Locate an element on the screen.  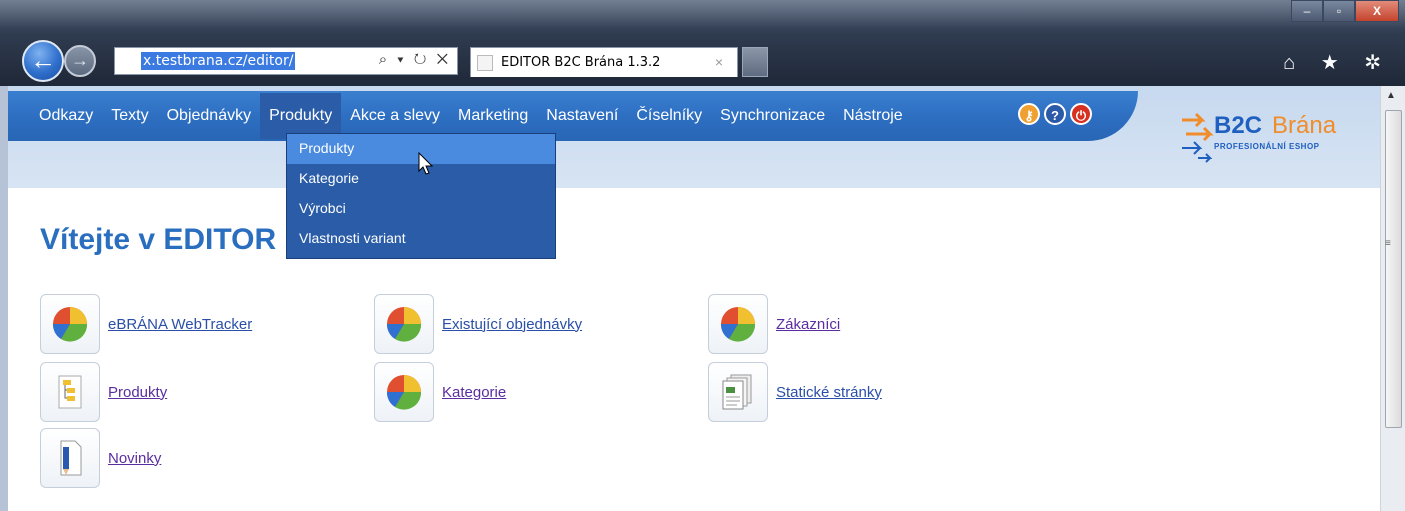
help-icon: ? is located at coordinates (1055, 114).